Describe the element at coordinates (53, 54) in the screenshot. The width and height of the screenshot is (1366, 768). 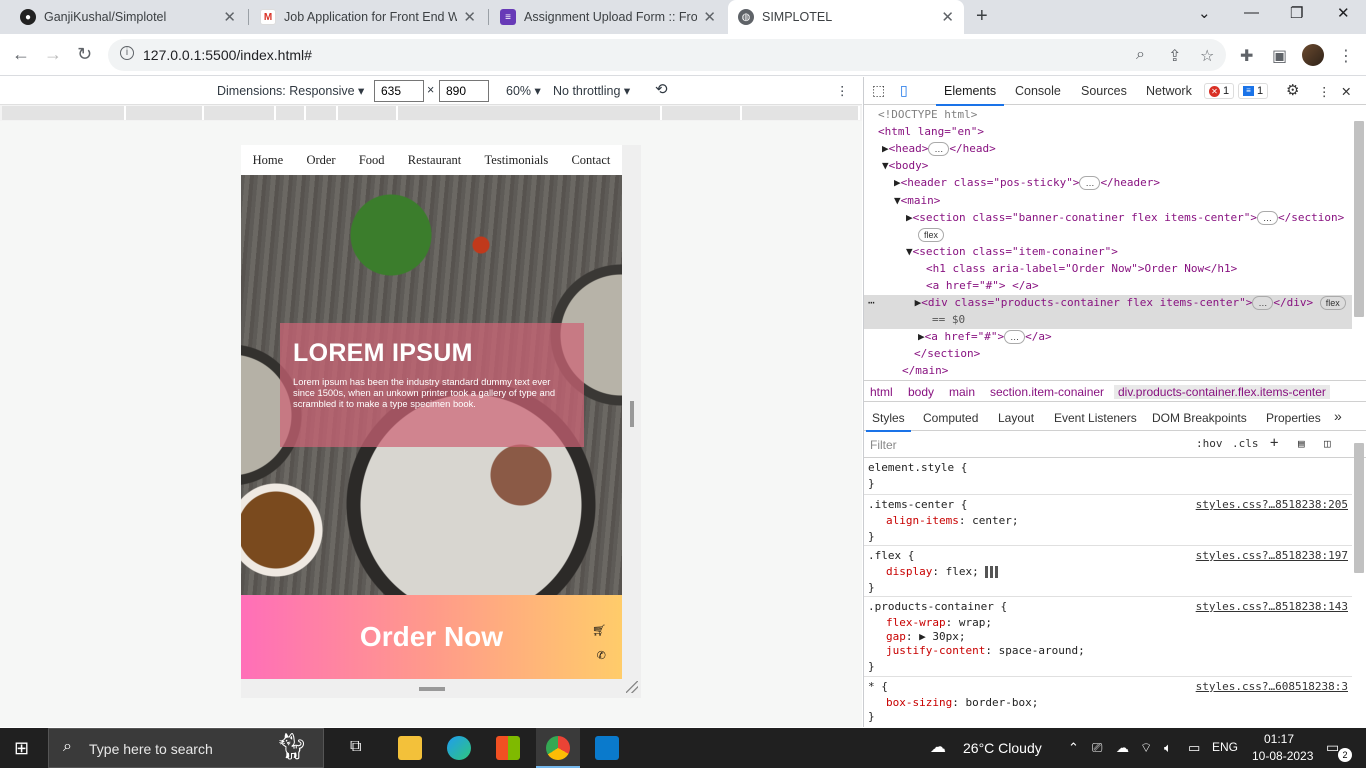
I see `forward-icon: →` at that location.